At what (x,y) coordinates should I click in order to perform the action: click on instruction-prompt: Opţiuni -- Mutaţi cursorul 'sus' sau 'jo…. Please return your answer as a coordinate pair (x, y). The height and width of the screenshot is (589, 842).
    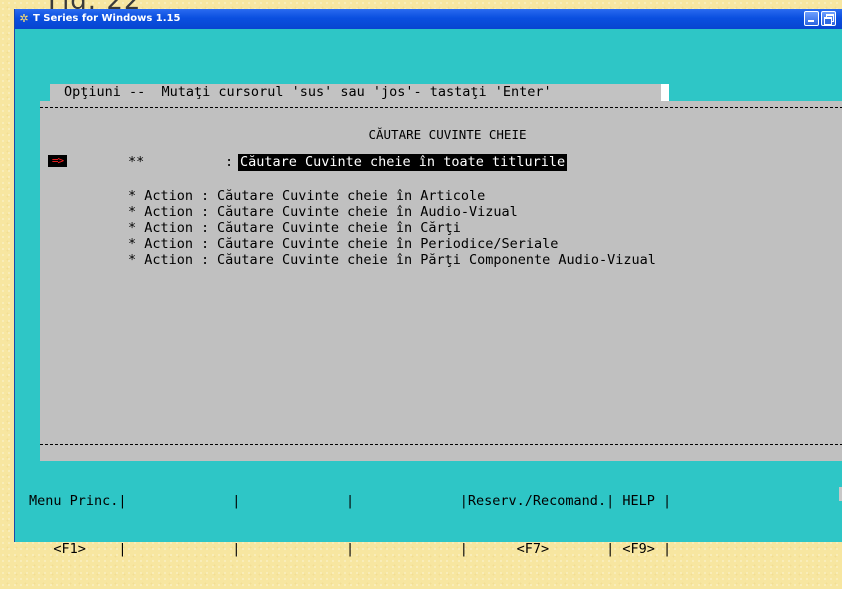
    Looking at the image, I should click on (355, 92).